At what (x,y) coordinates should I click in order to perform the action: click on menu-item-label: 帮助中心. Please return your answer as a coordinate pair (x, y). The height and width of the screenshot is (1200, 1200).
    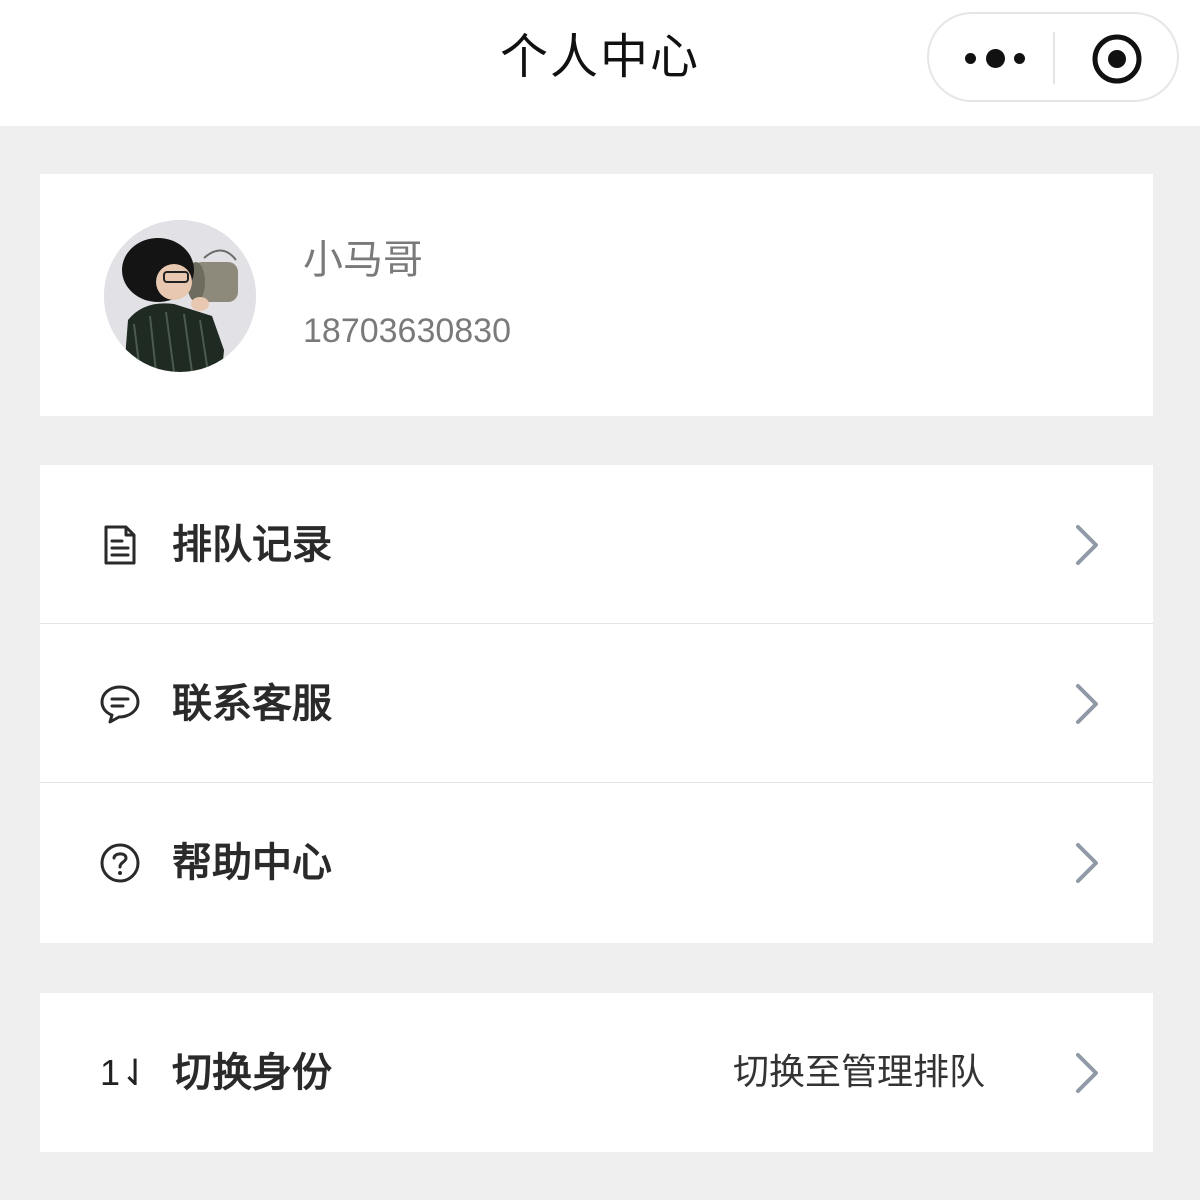
    Looking at the image, I should click on (252, 863).